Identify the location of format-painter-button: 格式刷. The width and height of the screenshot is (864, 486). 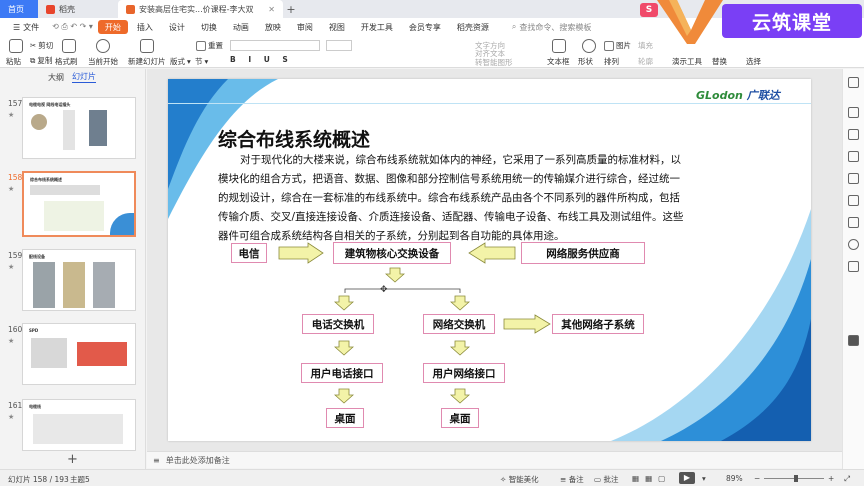
(66, 61).